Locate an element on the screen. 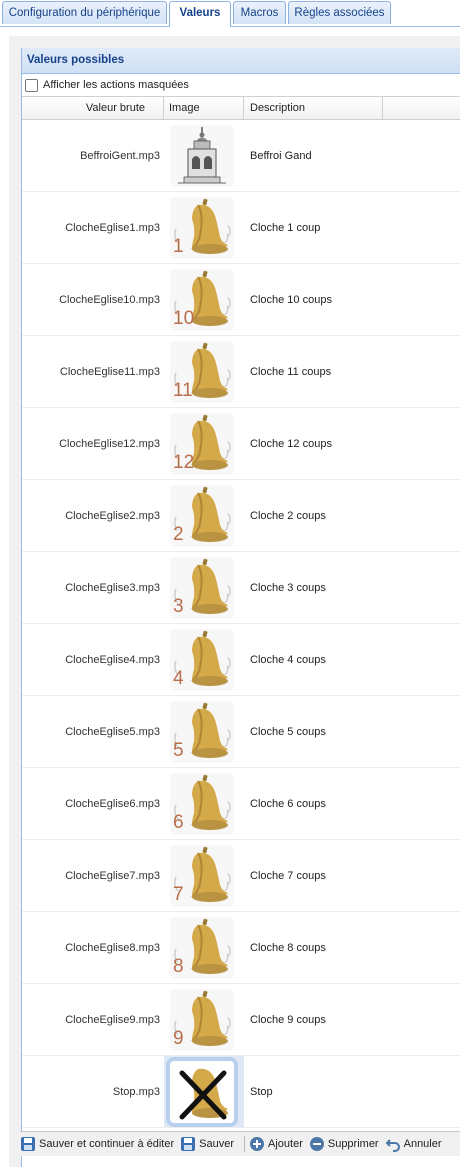 The height and width of the screenshot is (1167, 460). thumbnail: 3 is located at coordinates (202, 588).